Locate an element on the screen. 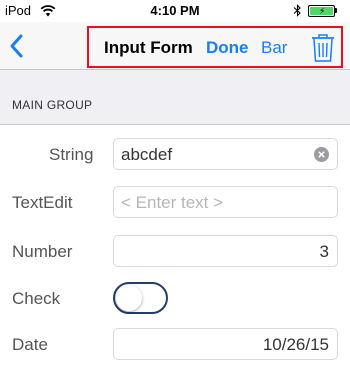 The width and height of the screenshot is (350, 370). string-label: String is located at coordinates (71, 154).